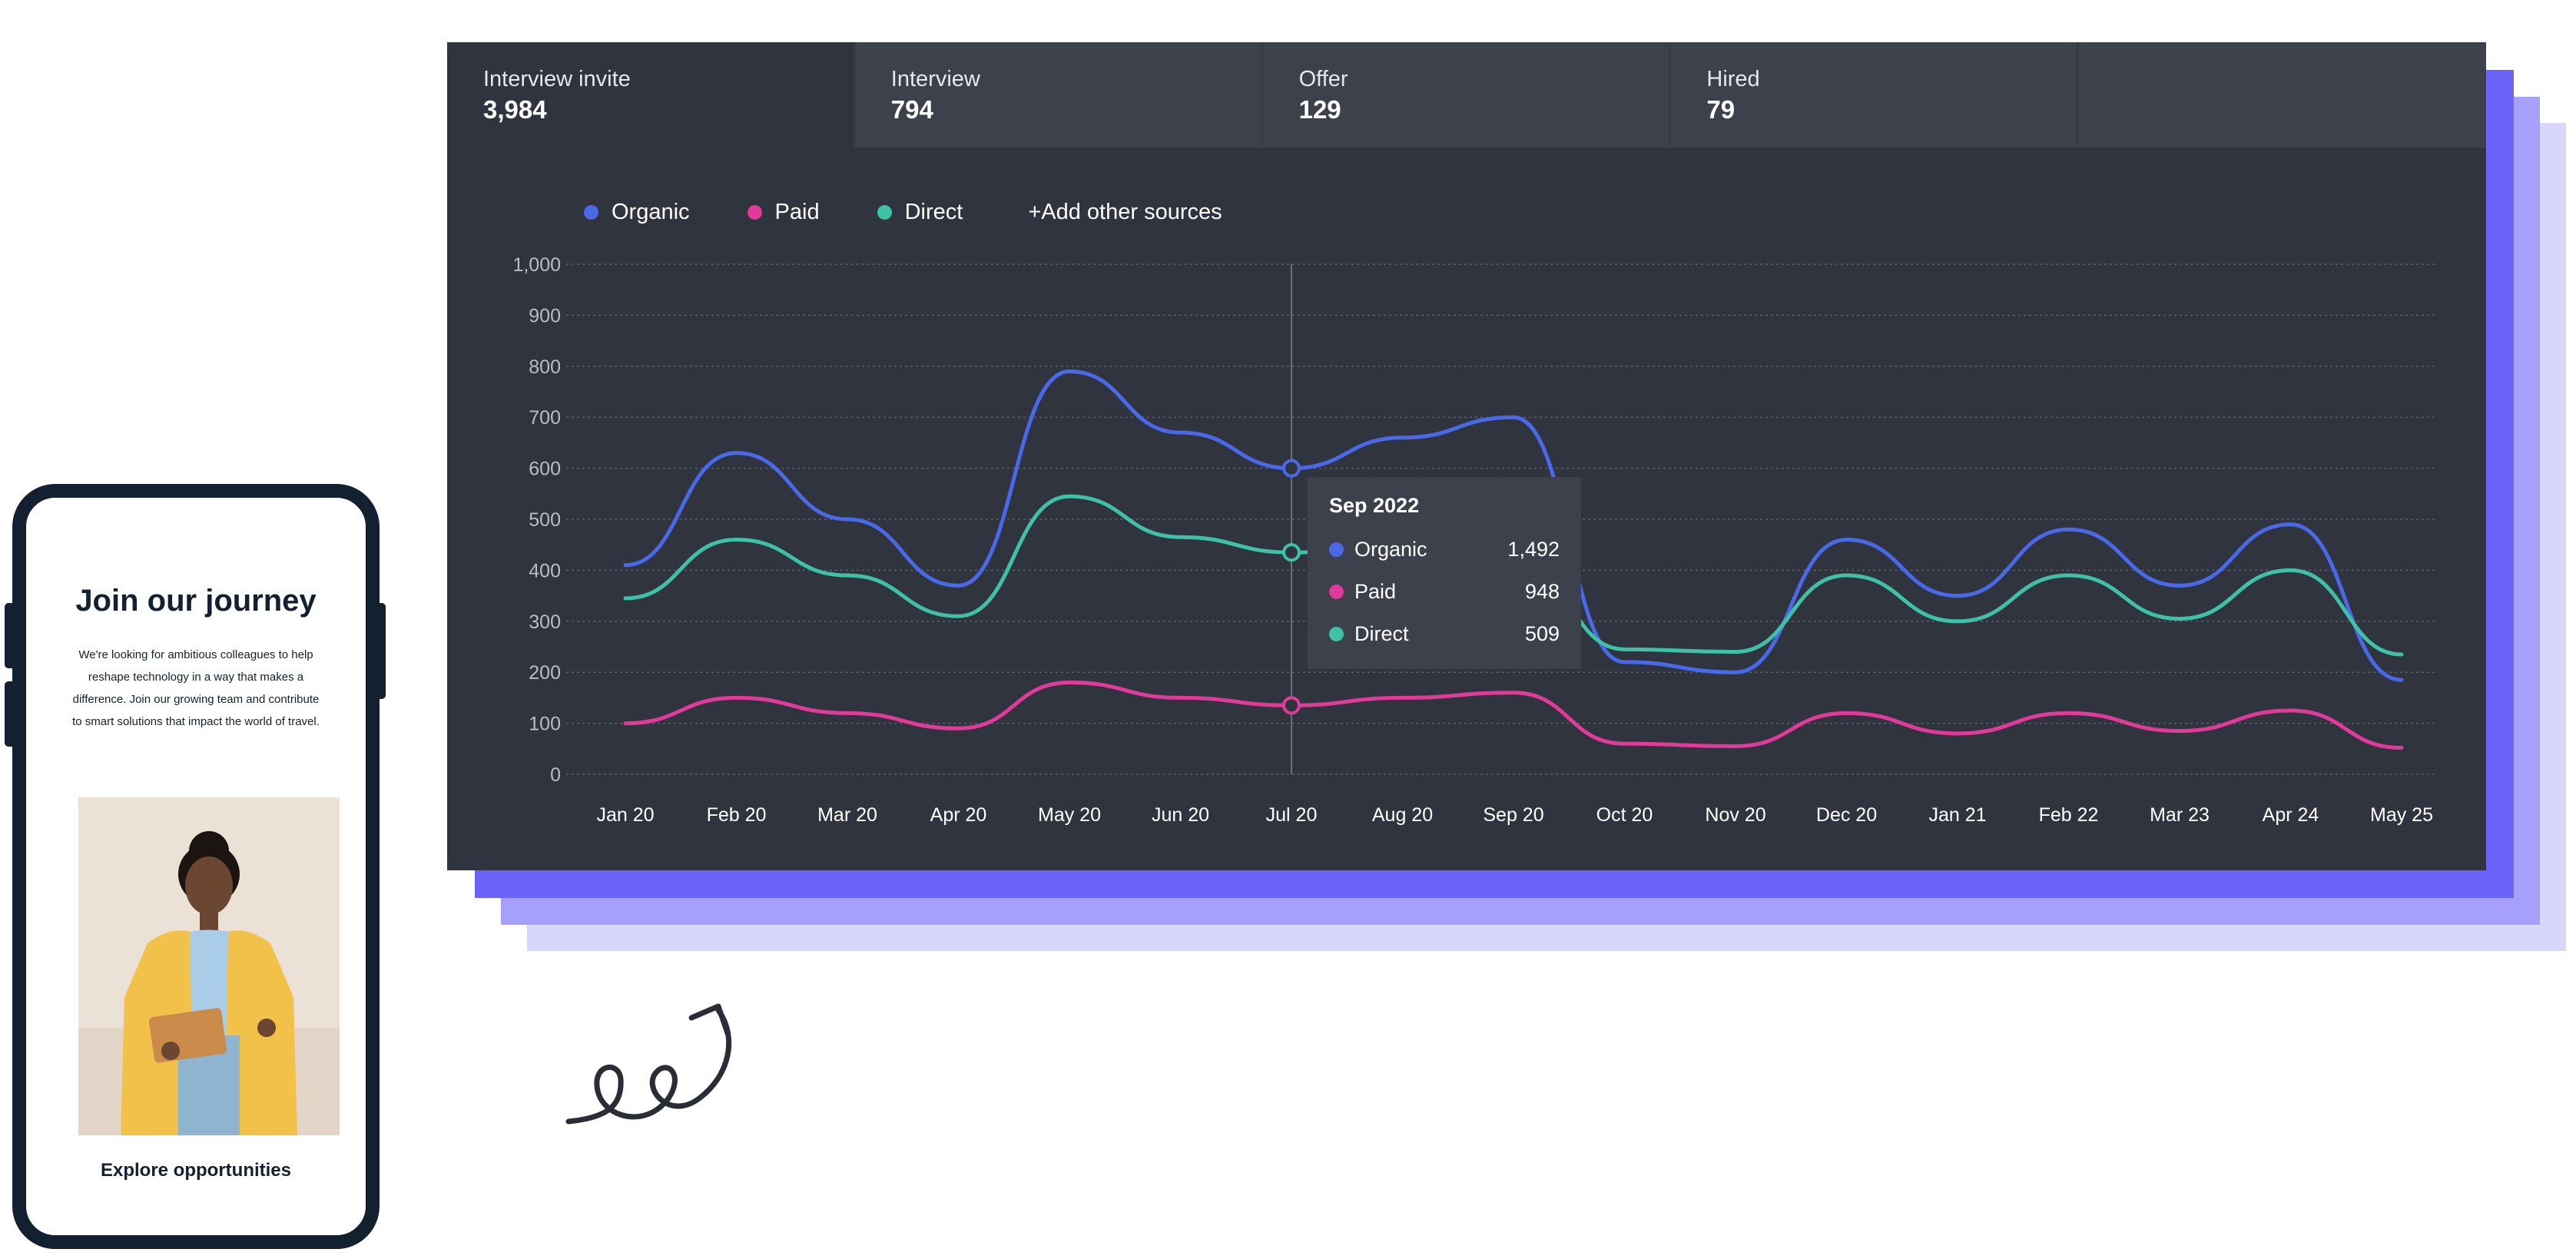 The image size is (2576, 1259). What do you see at coordinates (1542, 591) in the screenshot?
I see `tooltip-series-value: 948` at bounding box center [1542, 591].